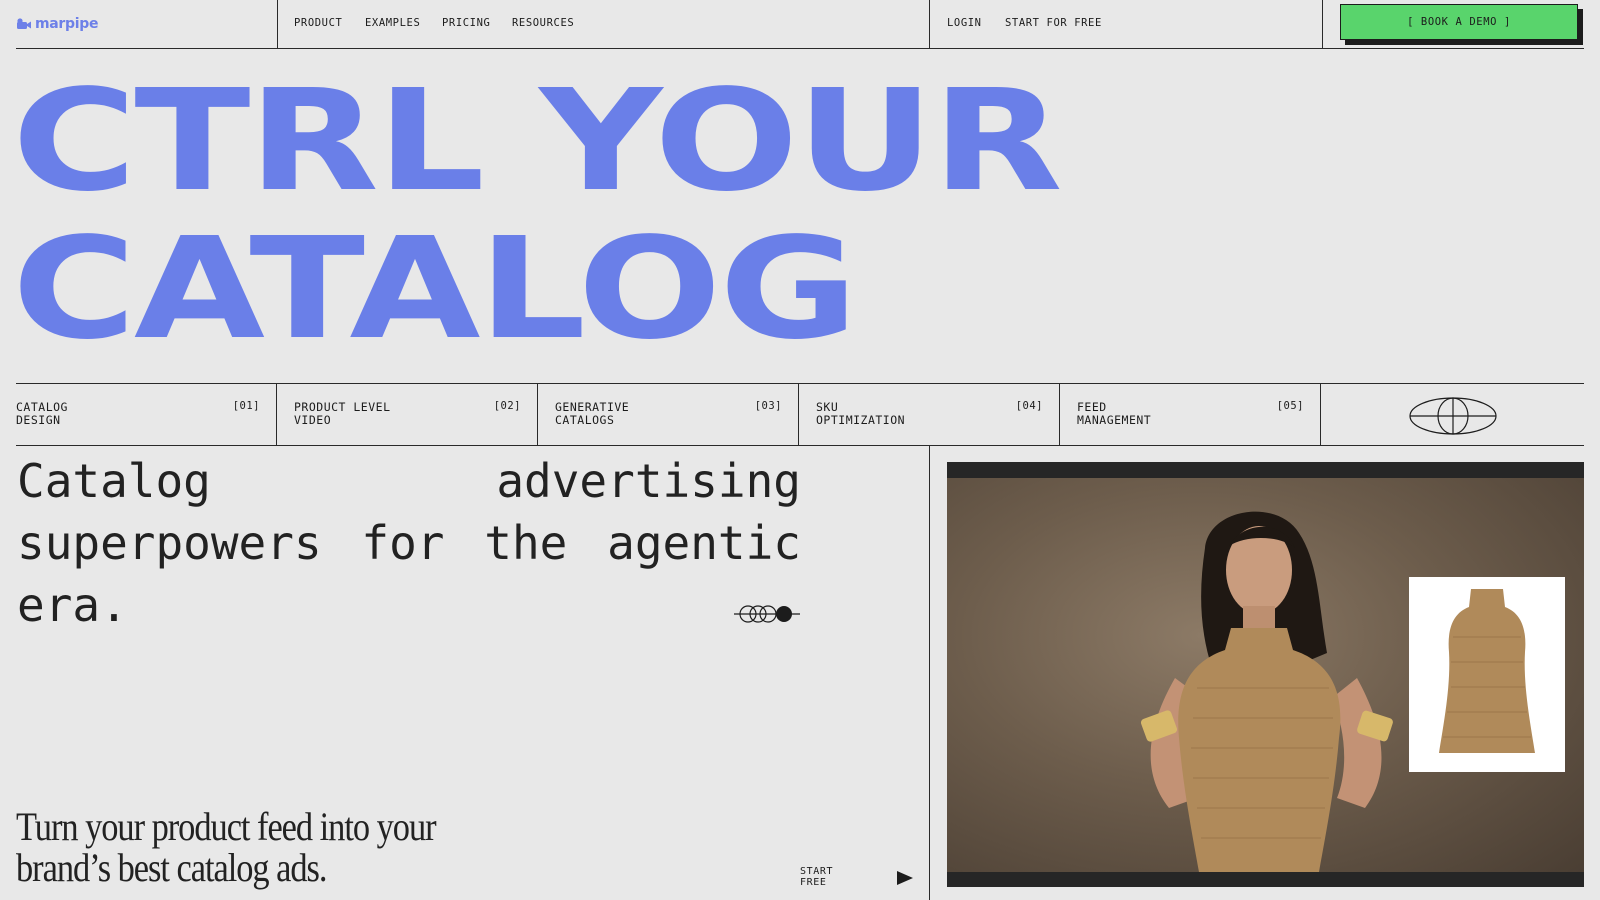 Image resolution: width=1600 pixels, height=900 pixels. I want to click on start-for-free-link: START FOR FREE, so click(1053, 23).